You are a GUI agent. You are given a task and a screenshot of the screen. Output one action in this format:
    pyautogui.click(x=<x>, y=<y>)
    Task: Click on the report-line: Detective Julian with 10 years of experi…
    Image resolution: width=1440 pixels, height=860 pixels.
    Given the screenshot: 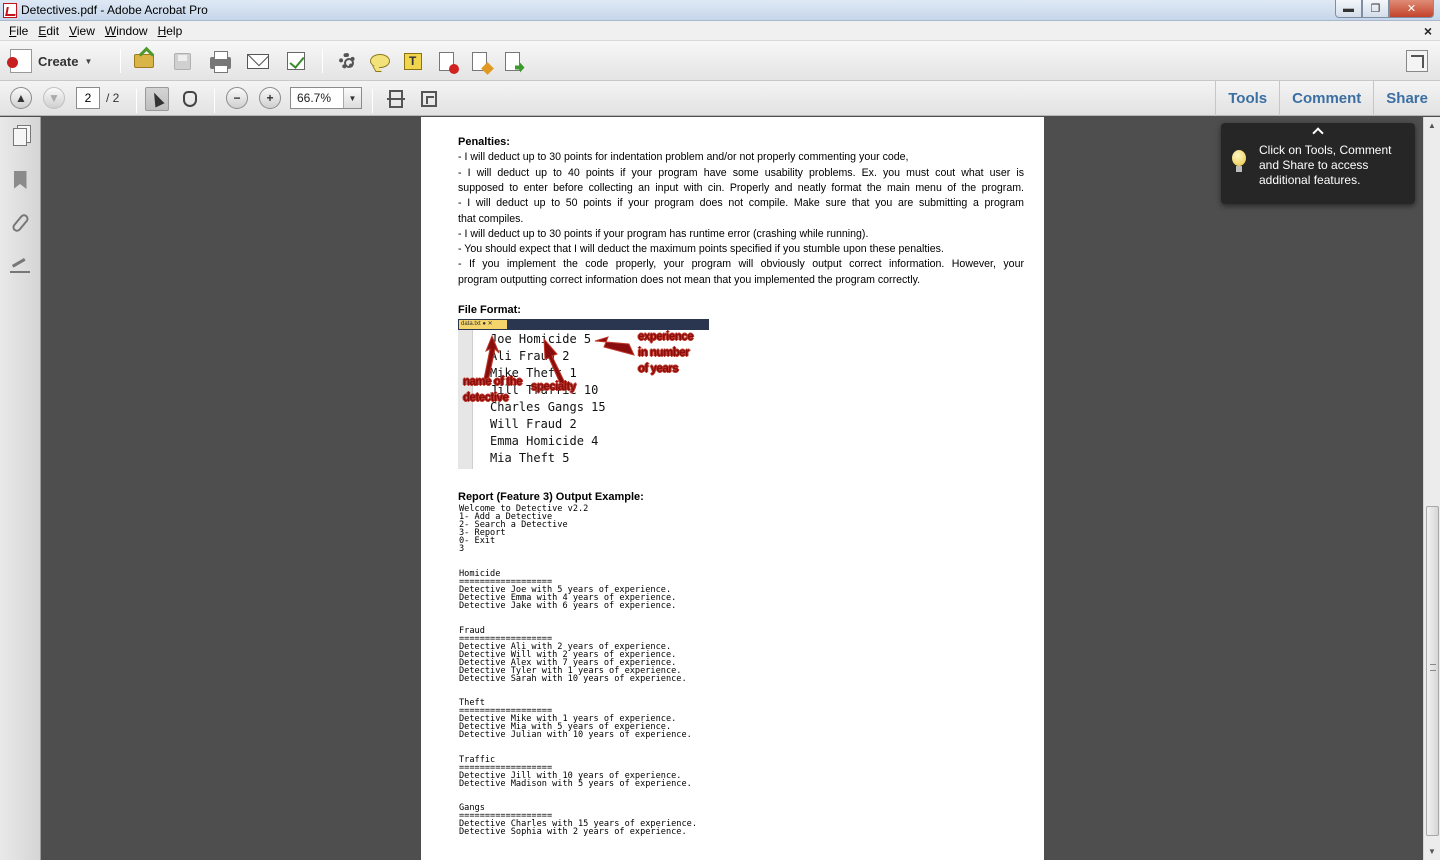 What is the action you would take?
    pyautogui.click(x=575, y=735)
    